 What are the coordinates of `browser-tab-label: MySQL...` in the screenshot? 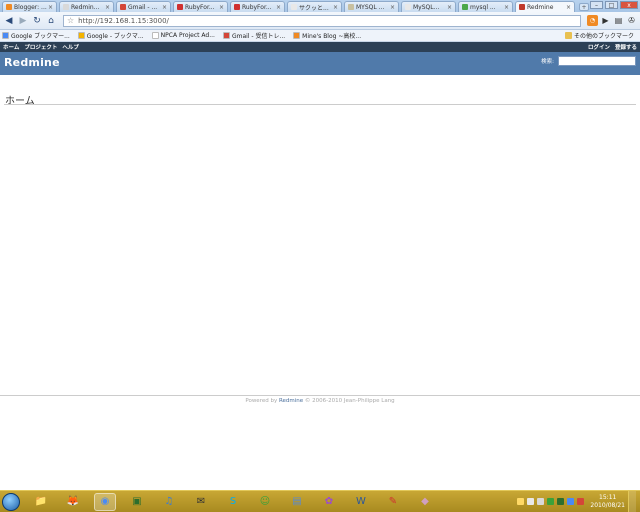 It's located at (426, 7).